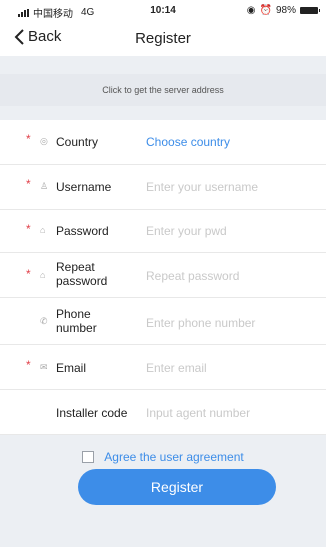  I want to click on nav-bar: Back Register, so click(163, 38).